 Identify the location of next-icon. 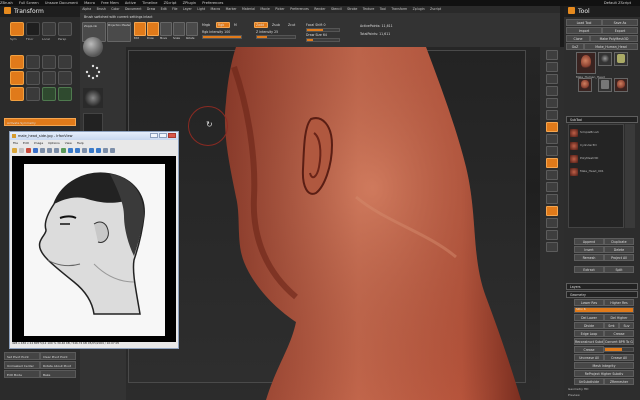
(98, 150).